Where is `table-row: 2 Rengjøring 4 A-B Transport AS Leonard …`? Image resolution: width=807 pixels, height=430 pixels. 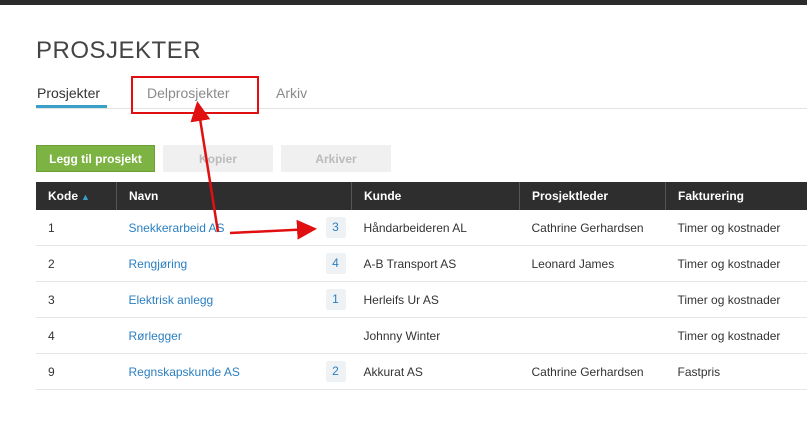 table-row: 2 Rengjøring 4 A-B Transport AS Leonard … is located at coordinates (421, 263).